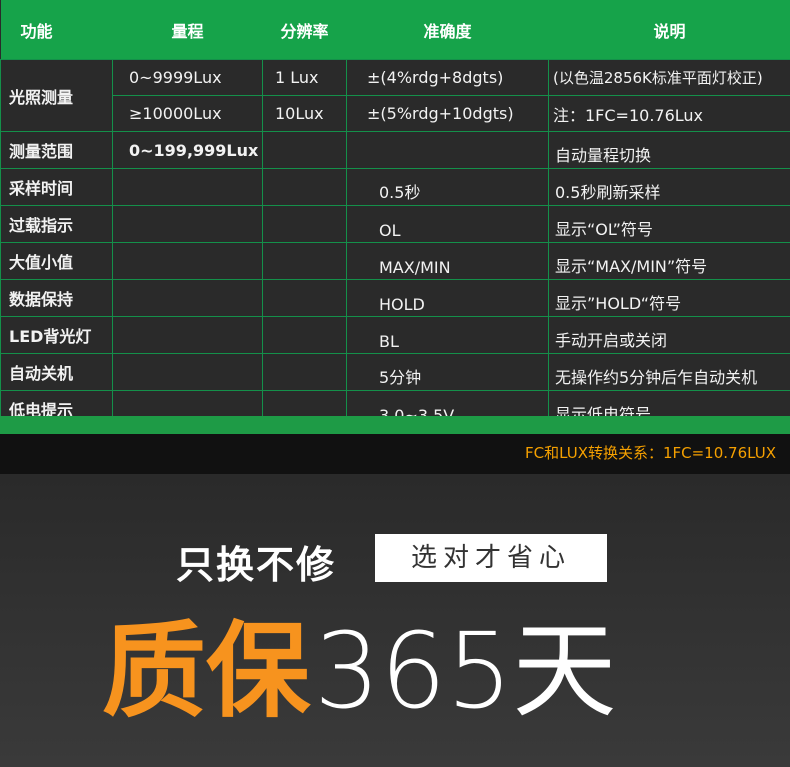 Image resolution: width=790 pixels, height=767 pixels. I want to click on description-cell: 手动开启或关闭, so click(669, 335).